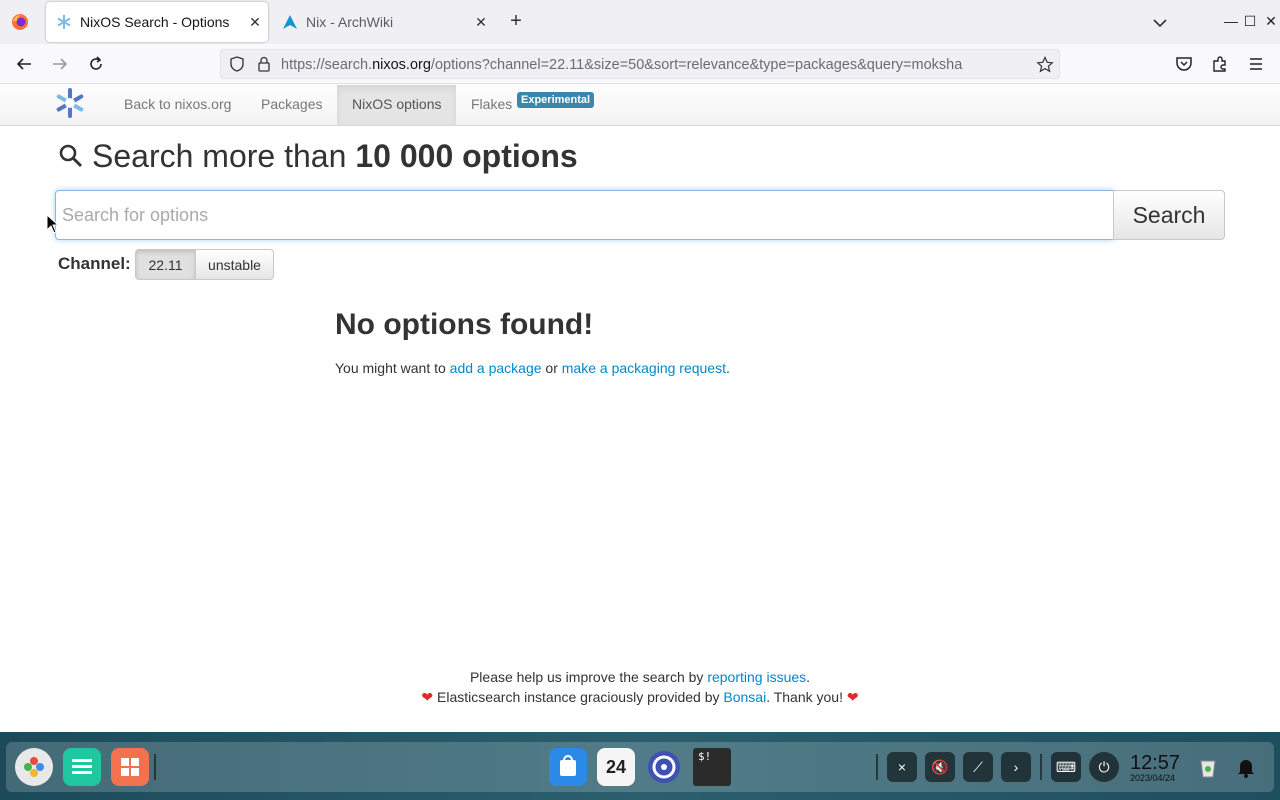 Image resolution: width=1280 pixels, height=800 pixels. I want to click on mouse-cursor-icon, so click(53, 224).